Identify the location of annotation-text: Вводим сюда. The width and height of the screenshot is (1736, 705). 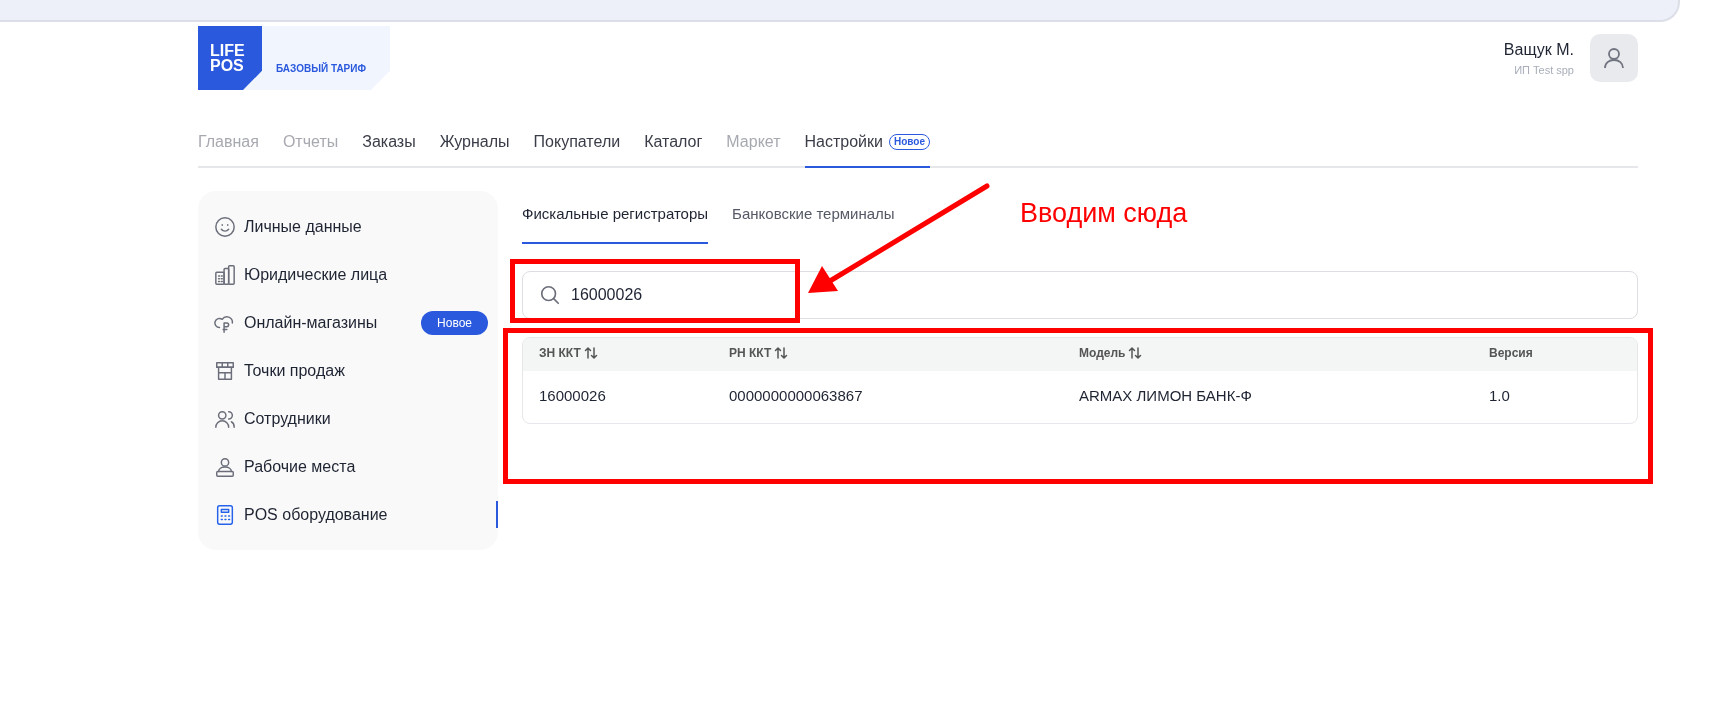
(1104, 213).